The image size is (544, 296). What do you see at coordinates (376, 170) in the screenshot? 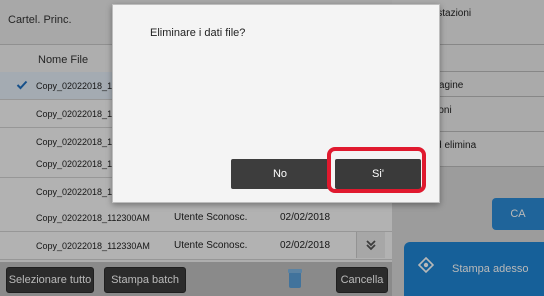
I see `highlight-ring` at bounding box center [376, 170].